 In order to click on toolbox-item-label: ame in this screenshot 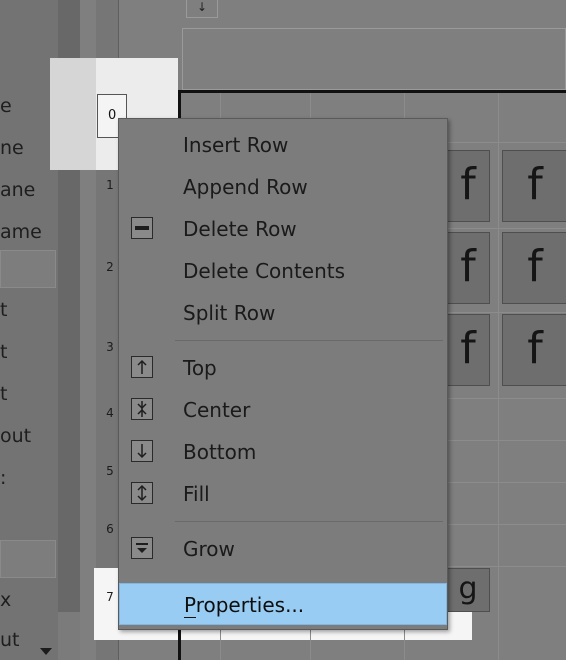, I will do `click(21, 232)`.